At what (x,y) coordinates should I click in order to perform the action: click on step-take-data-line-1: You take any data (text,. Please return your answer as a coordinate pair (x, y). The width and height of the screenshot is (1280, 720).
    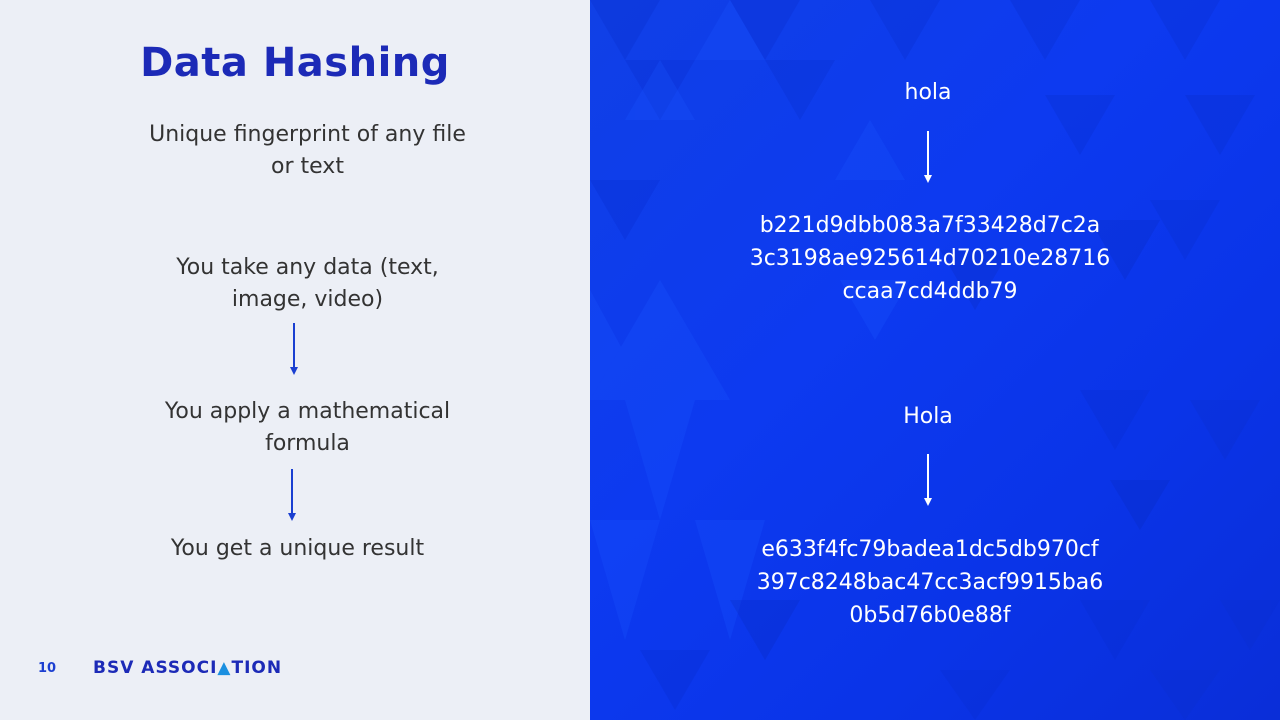
    Looking at the image, I should click on (307, 267).